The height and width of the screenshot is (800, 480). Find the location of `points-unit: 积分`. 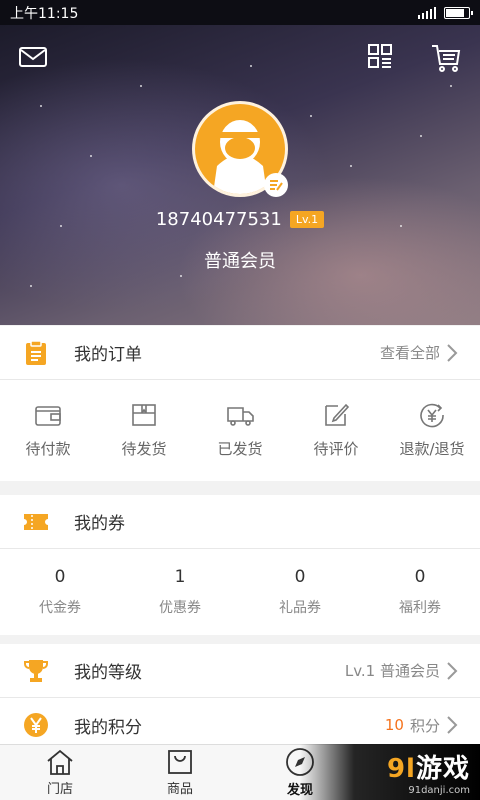

points-unit: 积分 is located at coordinates (424, 725).